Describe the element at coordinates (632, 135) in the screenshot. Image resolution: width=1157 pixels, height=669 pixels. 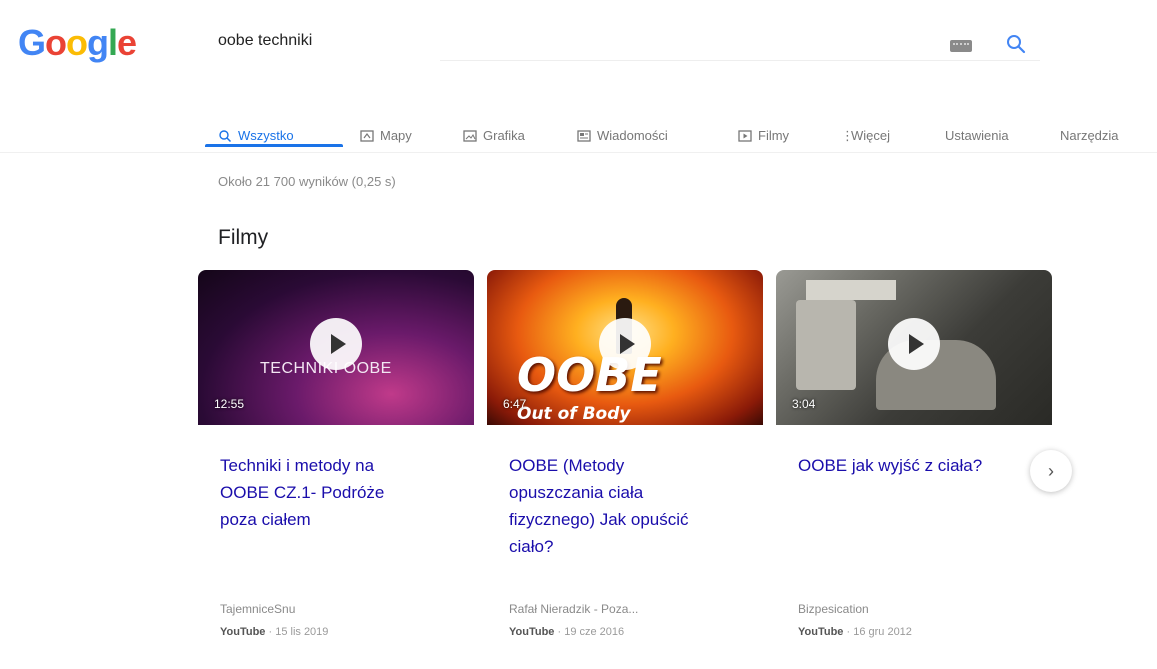
I see `tab-label: Wiadomości` at that location.